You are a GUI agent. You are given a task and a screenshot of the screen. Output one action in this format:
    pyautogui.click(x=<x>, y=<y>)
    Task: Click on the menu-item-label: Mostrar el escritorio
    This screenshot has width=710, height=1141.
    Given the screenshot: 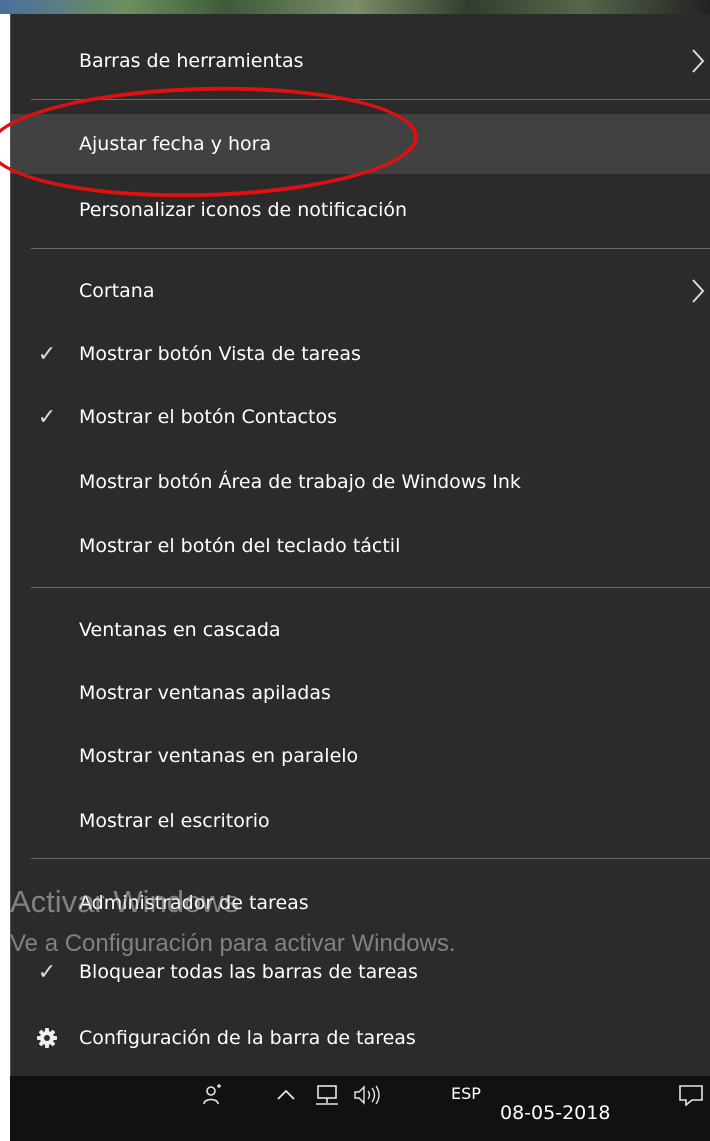 What is the action you would take?
    pyautogui.click(x=174, y=821)
    